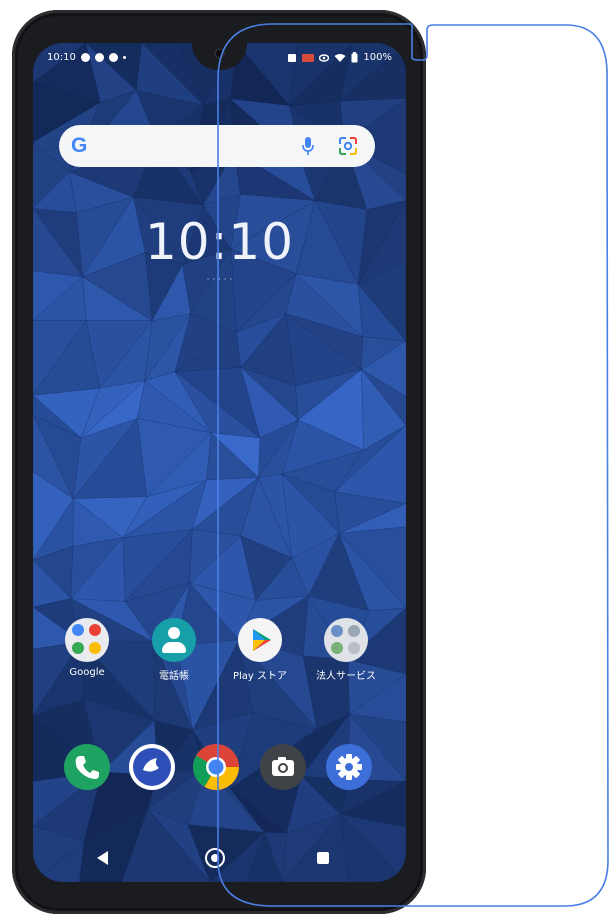  I want to click on front-camera, so click(219, 53).